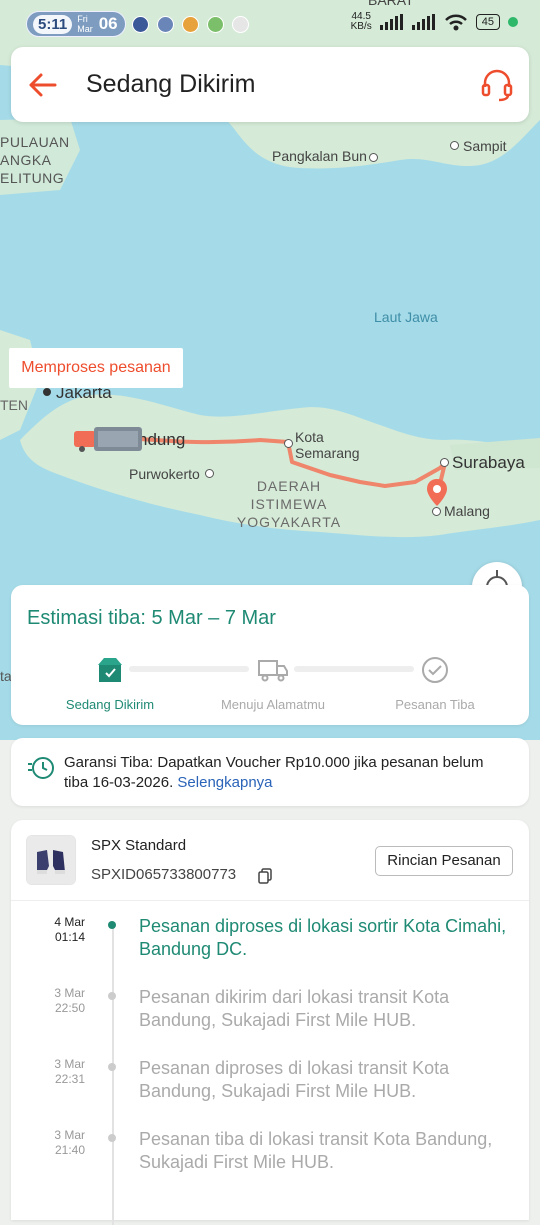 This screenshot has width=540, height=1225. What do you see at coordinates (488, 462) in the screenshot?
I see `map-label-surabaya: Surabaya` at bounding box center [488, 462].